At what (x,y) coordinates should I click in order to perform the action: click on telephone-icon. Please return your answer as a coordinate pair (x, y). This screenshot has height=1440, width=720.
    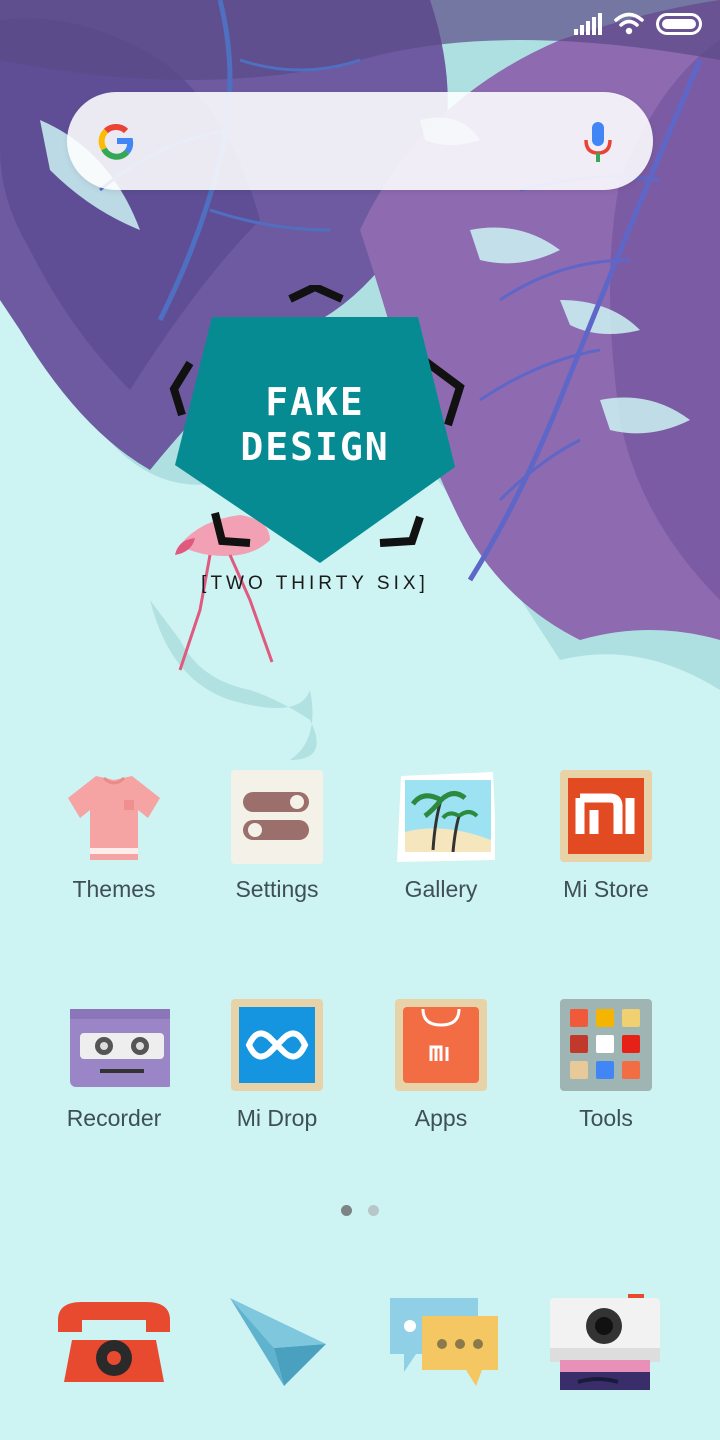
    Looking at the image, I should click on (114, 1342).